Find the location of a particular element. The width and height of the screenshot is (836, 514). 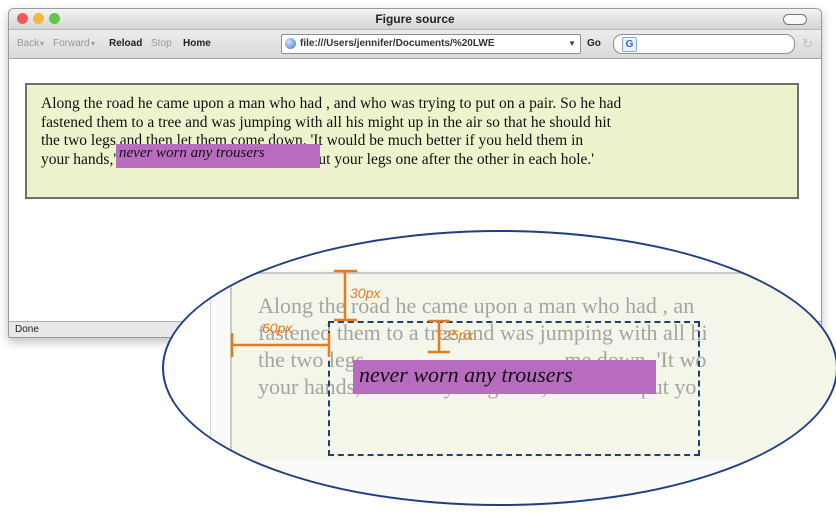

forward-button: Forward is located at coordinates (71, 43).